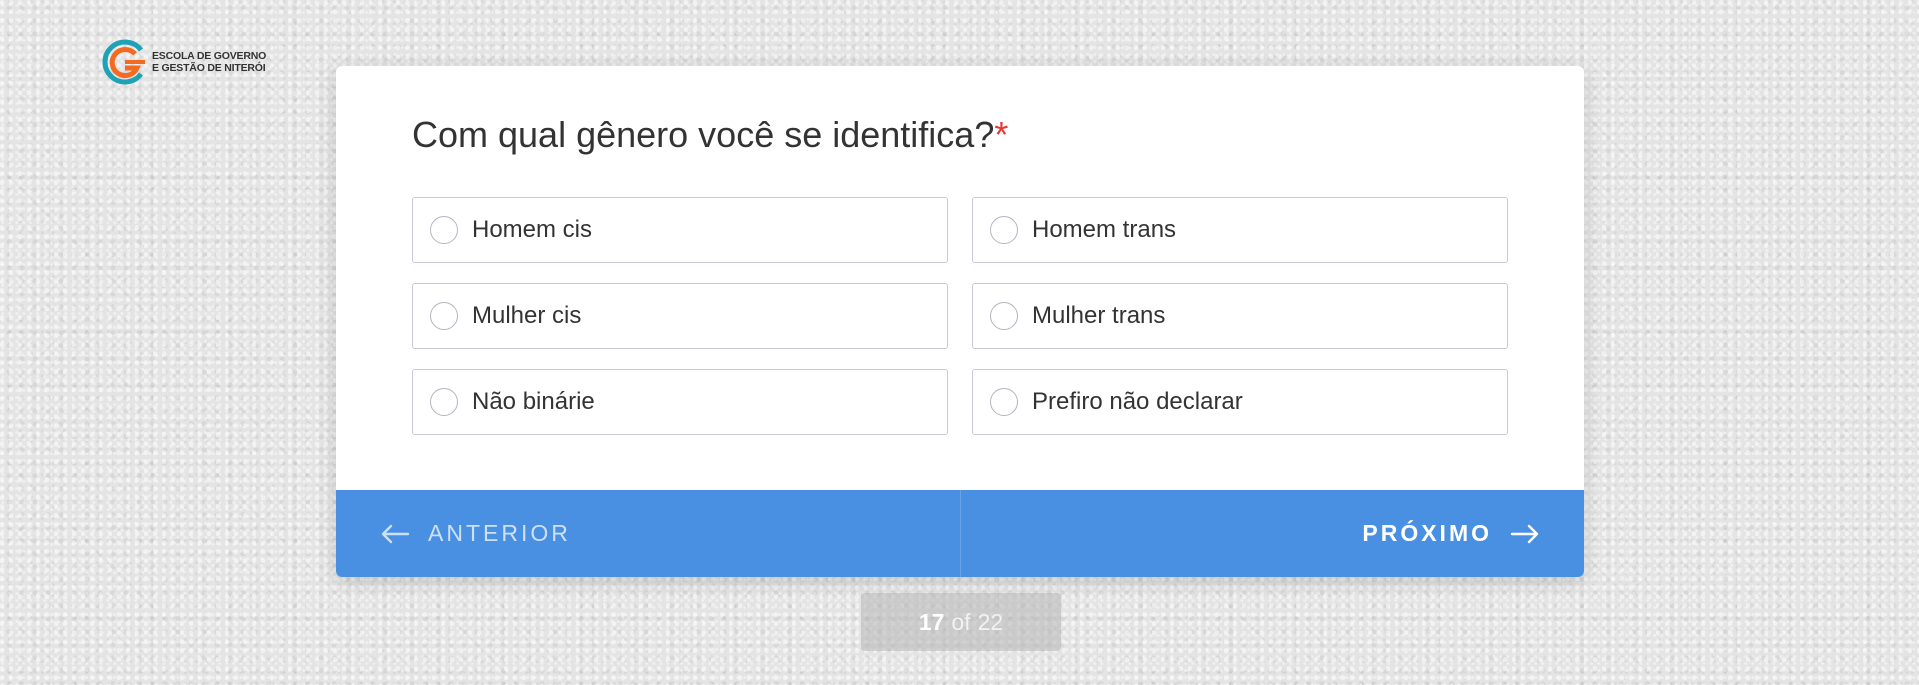 This screenshot has height=685, width=1919. I want to click on question-title: Com qual gênero você se identifica?*, so click(710, 135).